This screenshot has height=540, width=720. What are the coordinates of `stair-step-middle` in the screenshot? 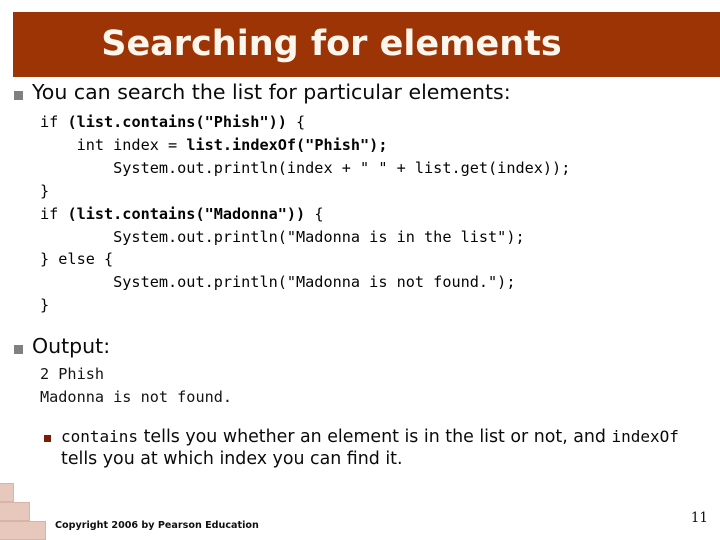 It's located at (15, 511).